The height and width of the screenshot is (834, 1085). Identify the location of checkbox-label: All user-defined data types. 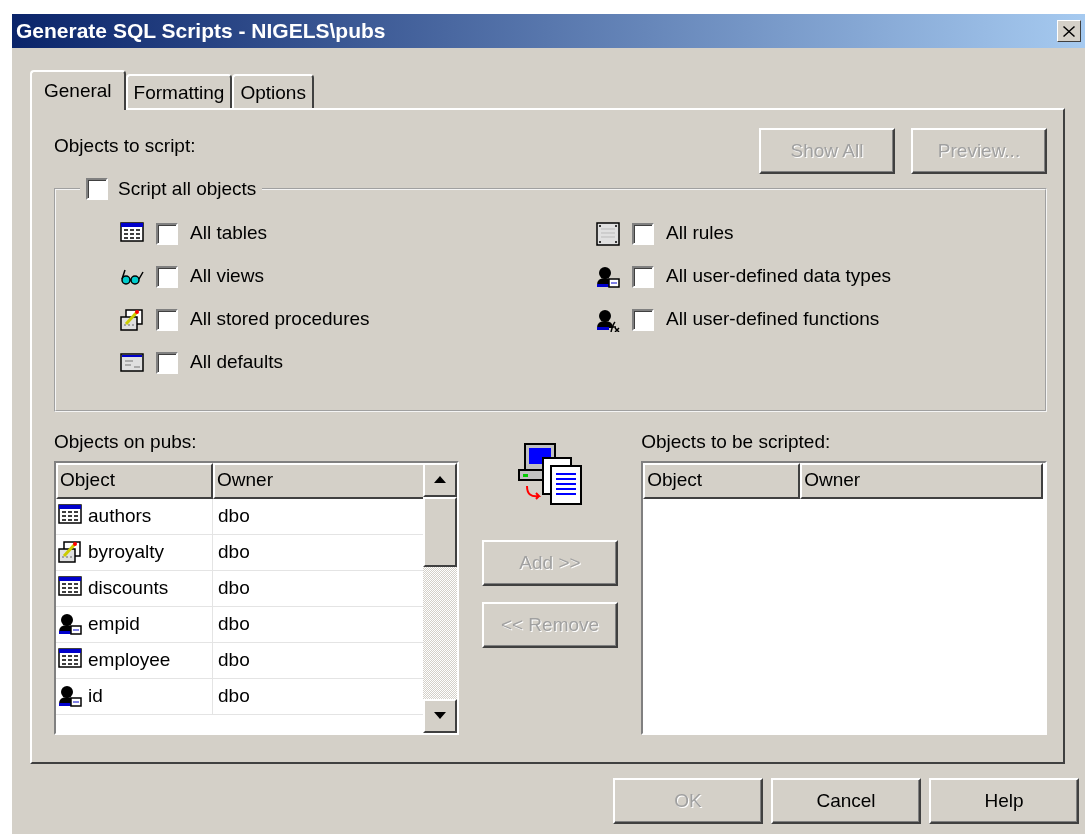
(778, 276).